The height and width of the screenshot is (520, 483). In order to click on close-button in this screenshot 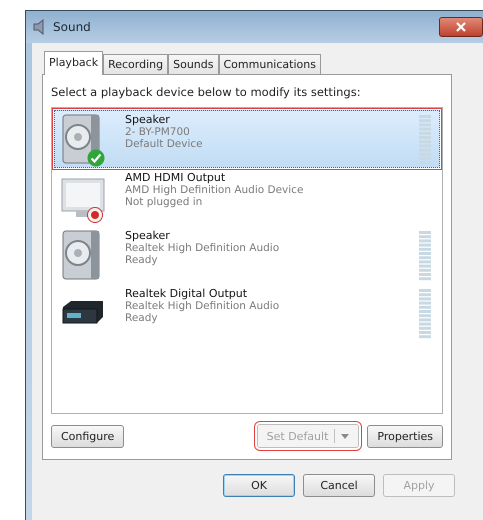, I will do `click(461, 27)`.